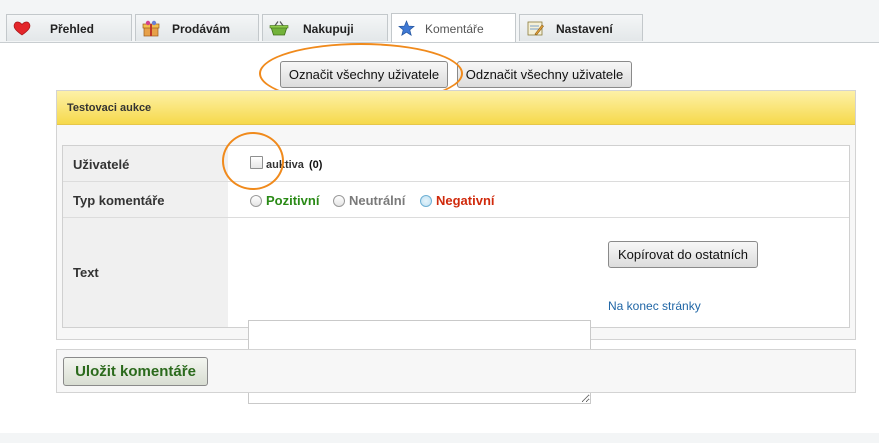 Image resolution: width=879 pixels, height=443 pixels. Describe the element at coordinates (145, 236) in the screenshot. I see `label-column` at that location.